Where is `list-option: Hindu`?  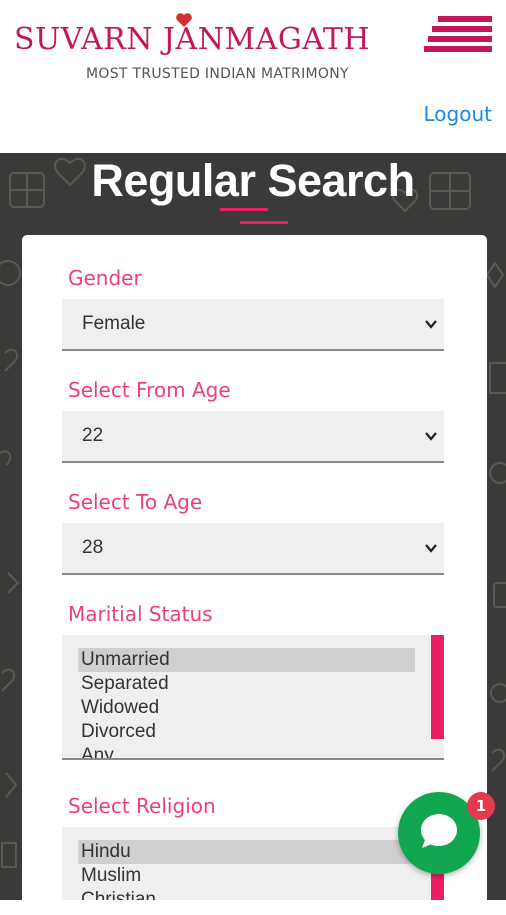 list-option: Hindu is located at coordinates (246, 852).